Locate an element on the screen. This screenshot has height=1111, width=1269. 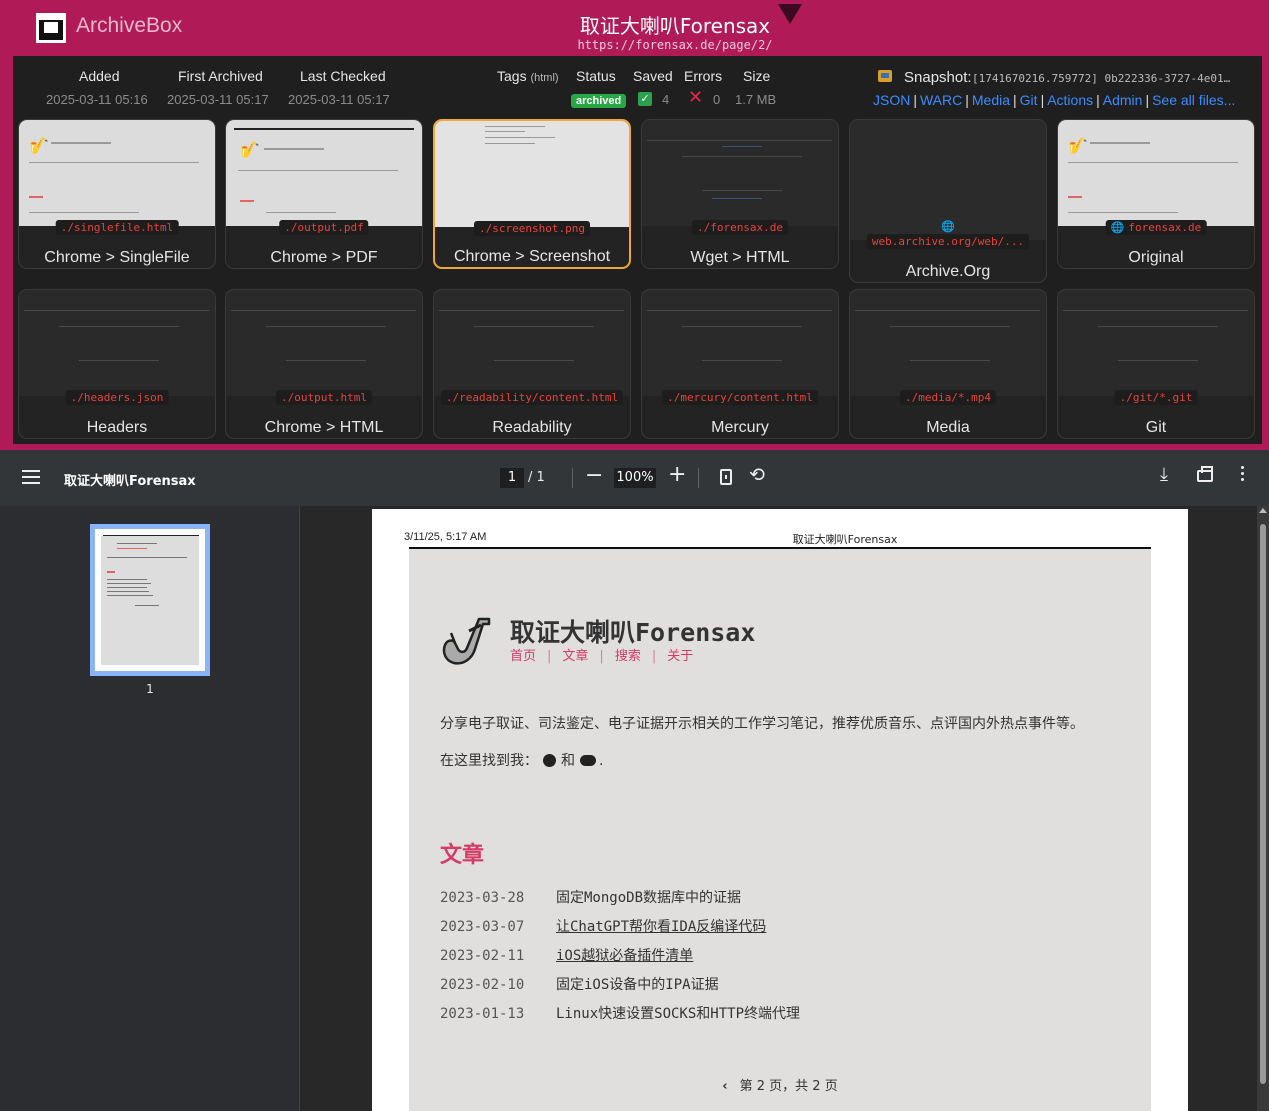
card-screenshot: ./screenshot.png Chrome > Screenshot is located at coordinates (532, 194).